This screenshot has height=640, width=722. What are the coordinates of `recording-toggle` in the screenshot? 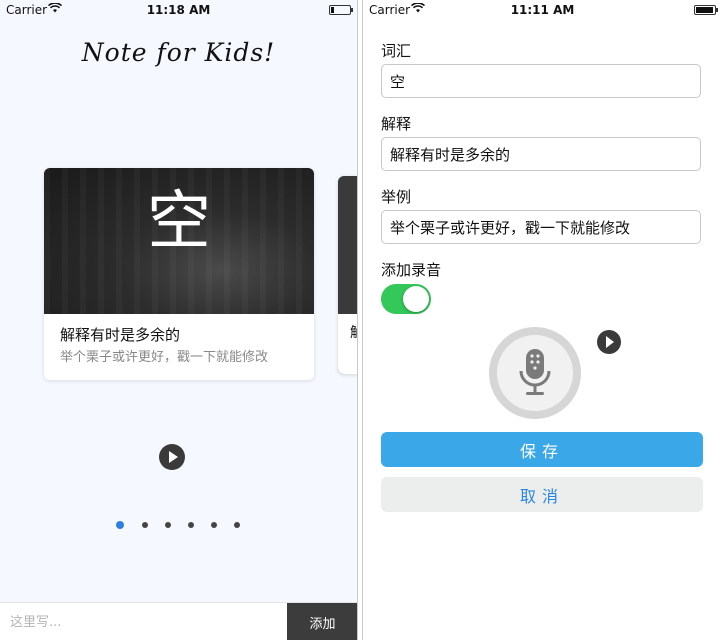 It's located at (406, 299).